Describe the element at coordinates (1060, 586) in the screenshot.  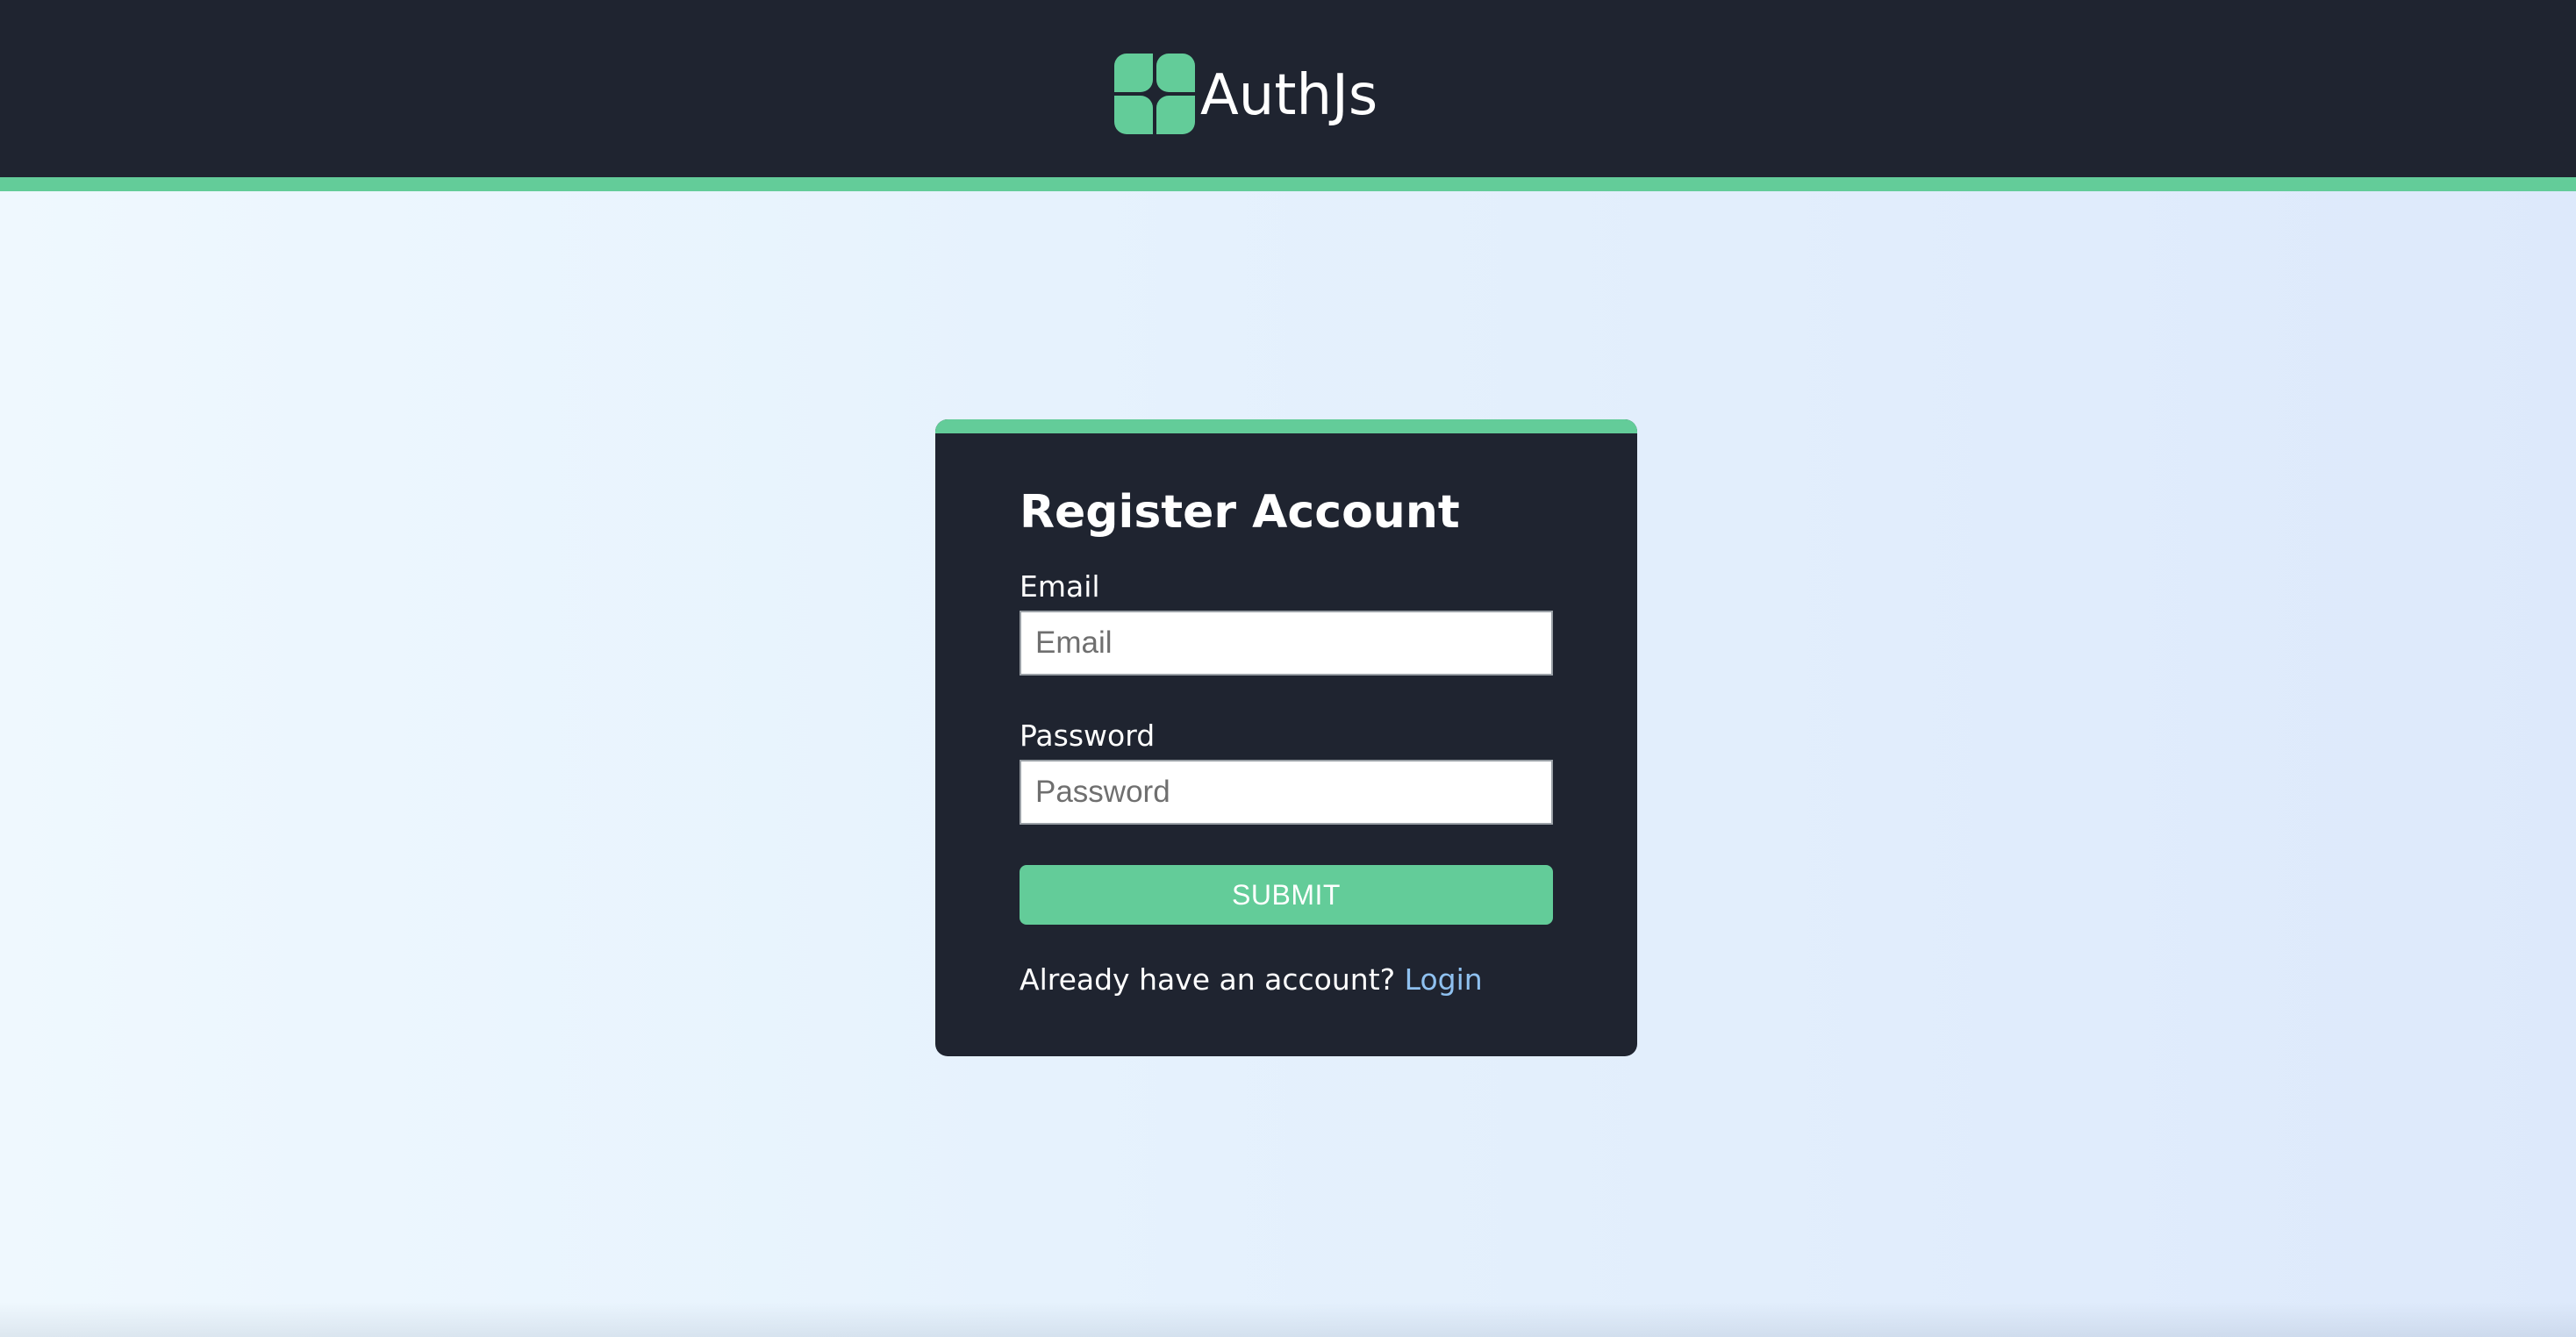
I see `email-label: Email` at that location.